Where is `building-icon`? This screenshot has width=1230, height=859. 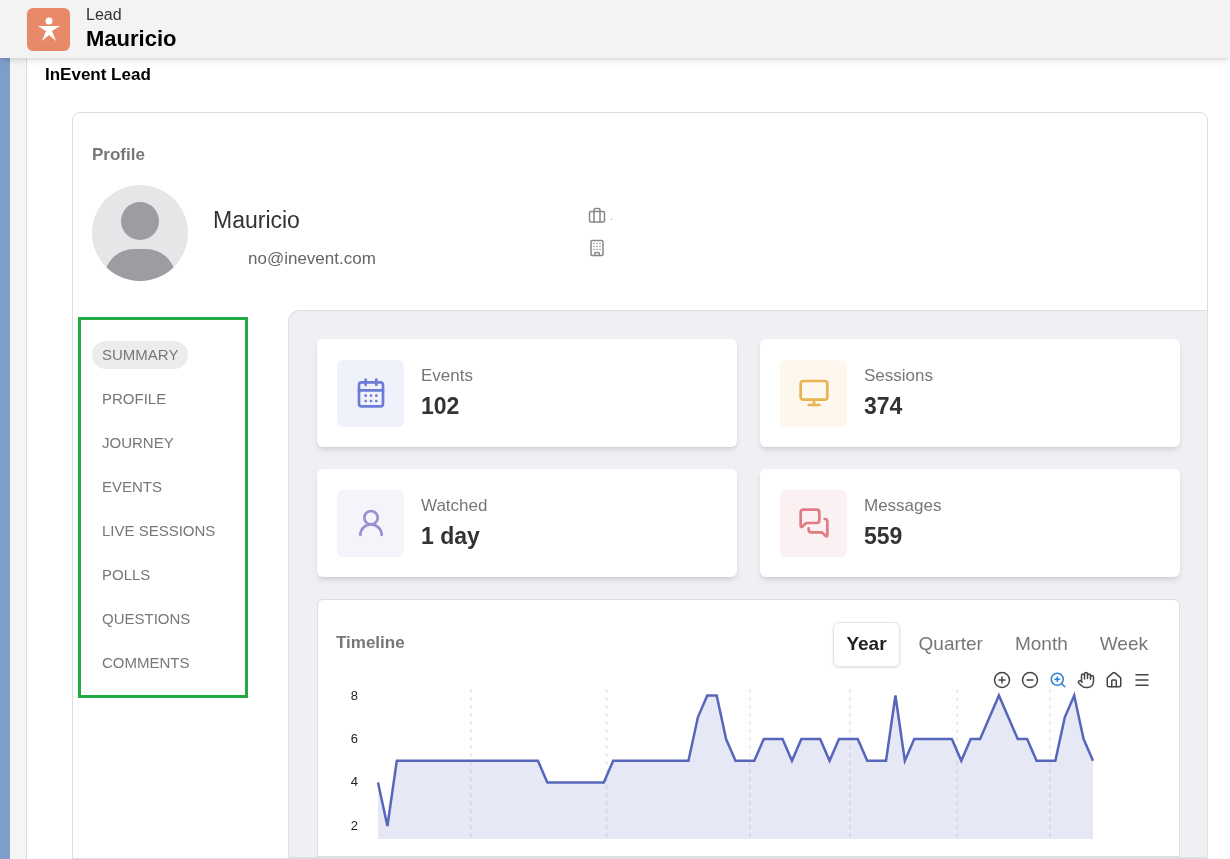 building-icon is located at coordinates (597, 248).